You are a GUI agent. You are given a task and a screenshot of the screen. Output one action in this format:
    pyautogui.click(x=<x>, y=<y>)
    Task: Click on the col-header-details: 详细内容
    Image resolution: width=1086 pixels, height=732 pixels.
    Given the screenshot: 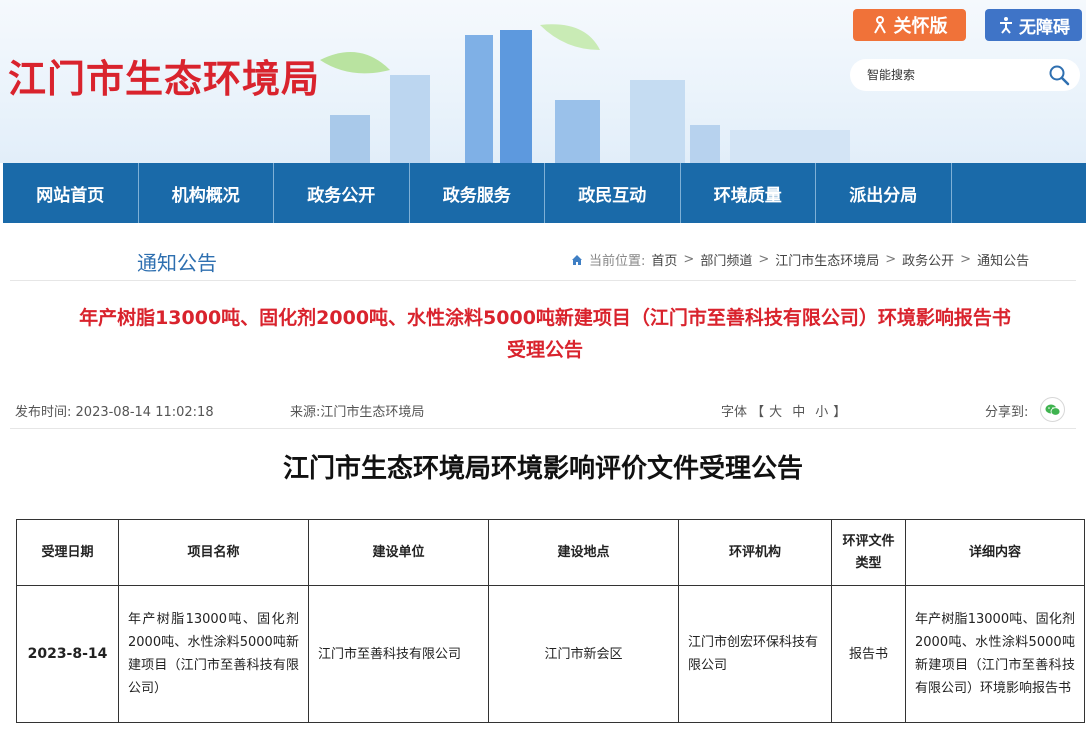 What is the action you would take?
    pyautogui.click(x=995, y=552)
    